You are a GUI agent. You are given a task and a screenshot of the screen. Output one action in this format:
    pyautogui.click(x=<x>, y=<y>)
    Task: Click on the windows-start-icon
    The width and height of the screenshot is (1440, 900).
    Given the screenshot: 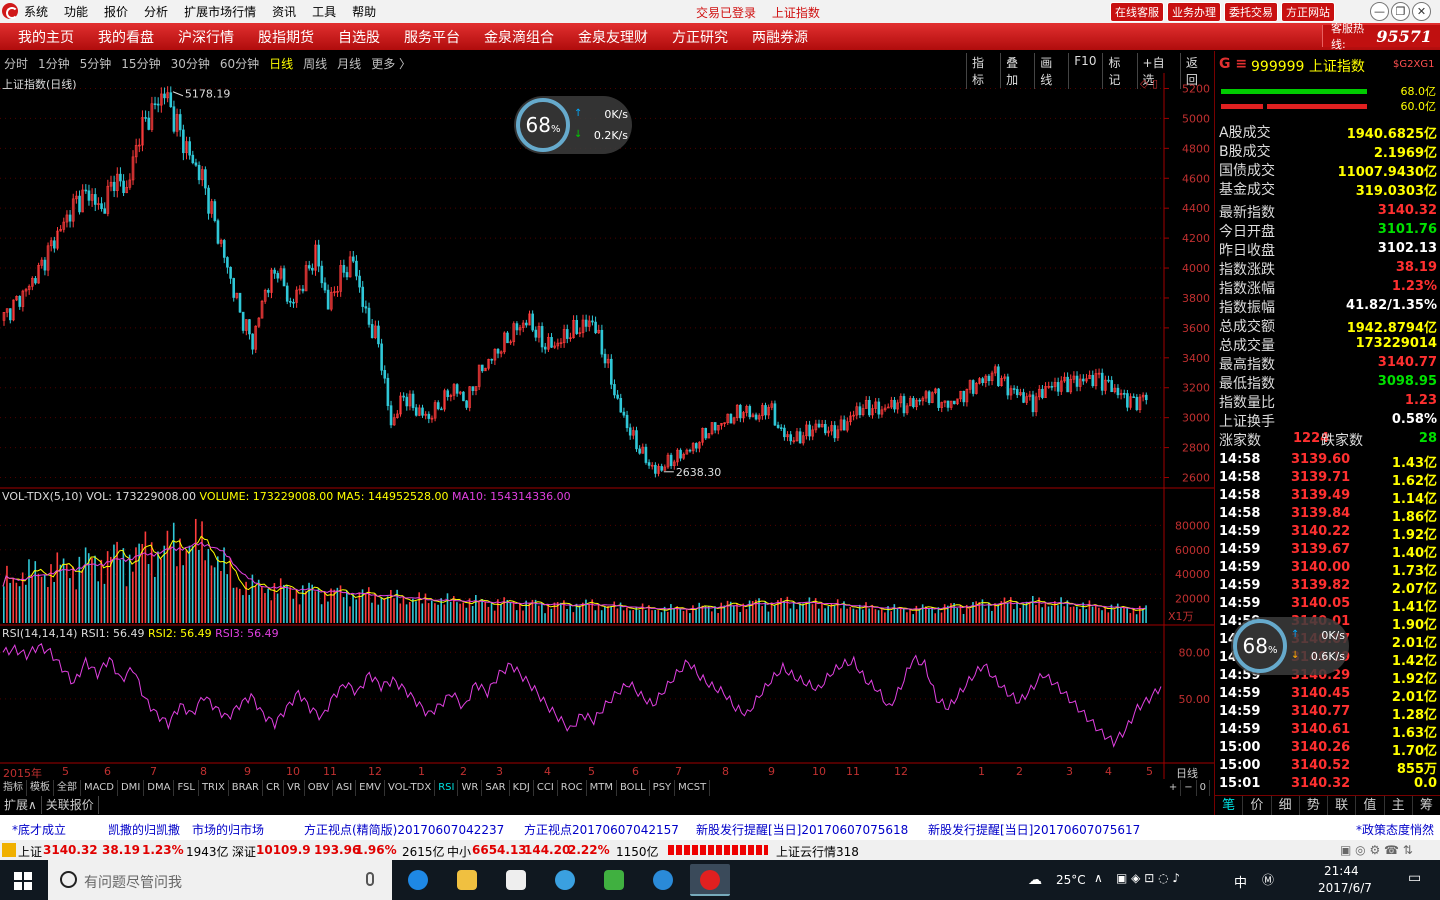 What is the action you would take?
    pyautogui.click(x=23, y=881)
    